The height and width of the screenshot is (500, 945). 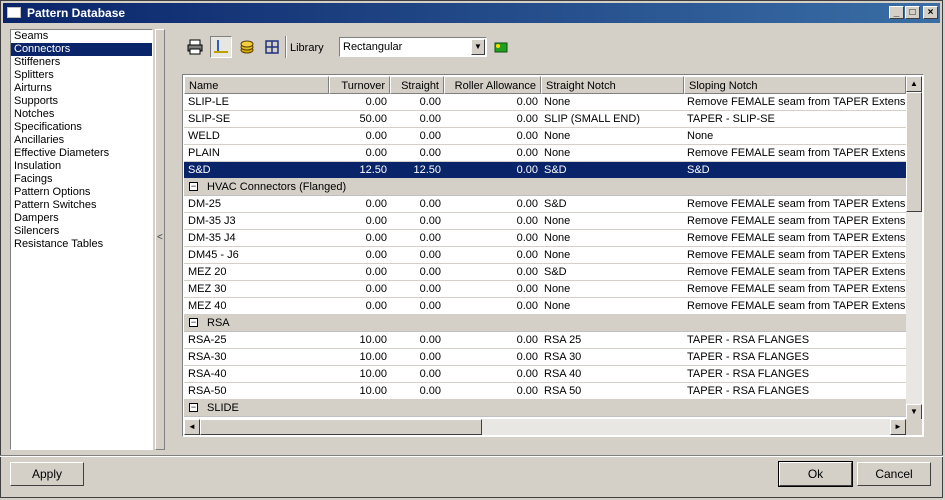 I want to click on horizontal-scrollbar: ◄ ►, so click(x=545, y=427).